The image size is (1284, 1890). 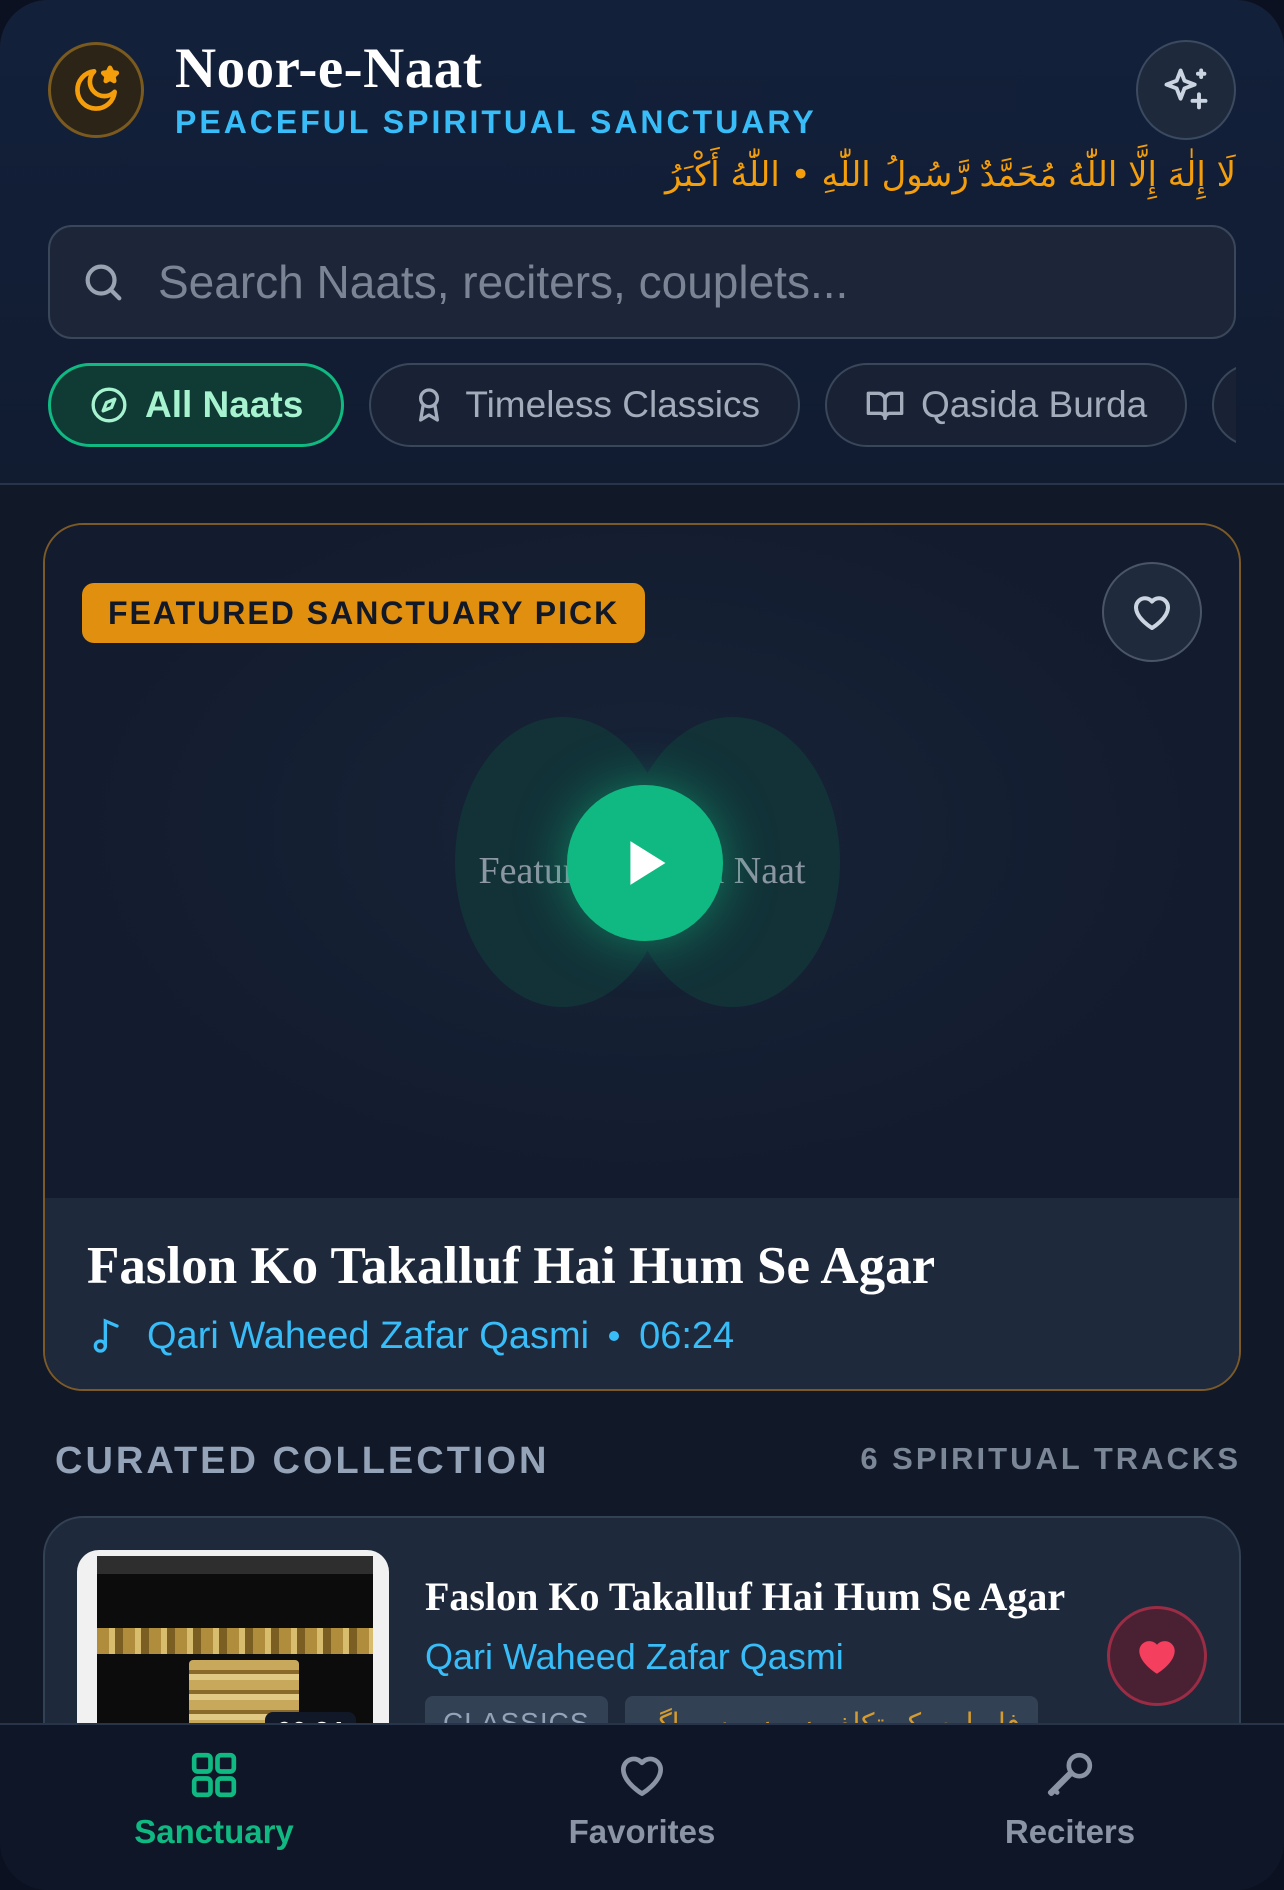 What do you see at coordinates (614, 1336) in the screenshot?
I see `meta-separator` at bounding box center [614, 1336].